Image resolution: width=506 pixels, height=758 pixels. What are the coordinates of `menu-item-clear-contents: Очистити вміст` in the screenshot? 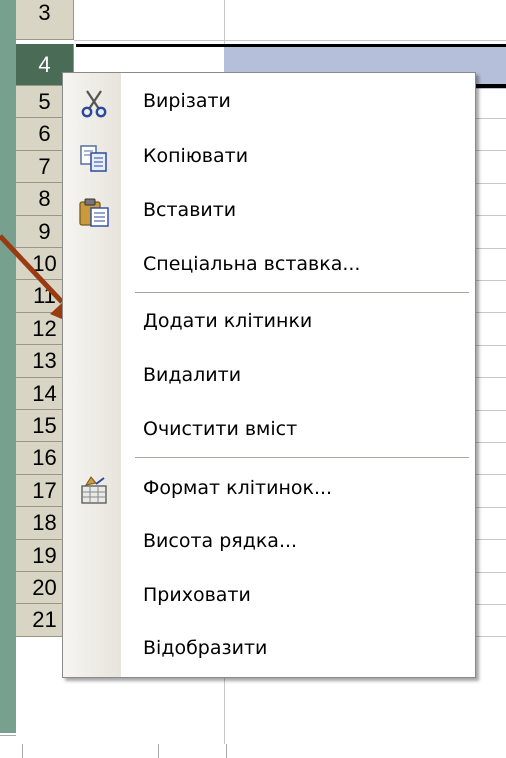 It's located at (269, 431).